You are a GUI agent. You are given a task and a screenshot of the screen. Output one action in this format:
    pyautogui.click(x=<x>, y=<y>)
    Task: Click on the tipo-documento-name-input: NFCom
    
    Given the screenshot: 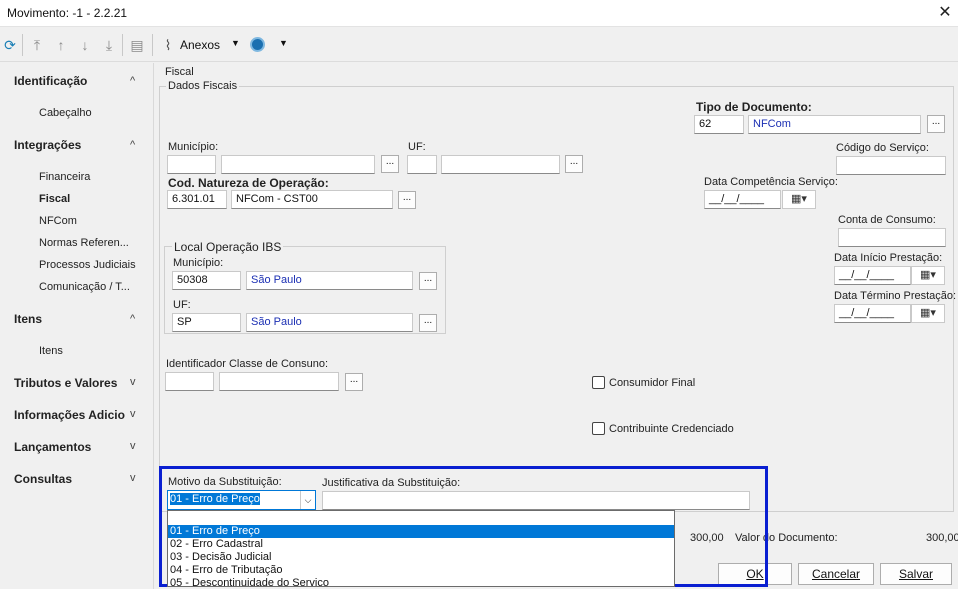 What is the action you would take?
    pyautogui.click(x=834, y=124)
    